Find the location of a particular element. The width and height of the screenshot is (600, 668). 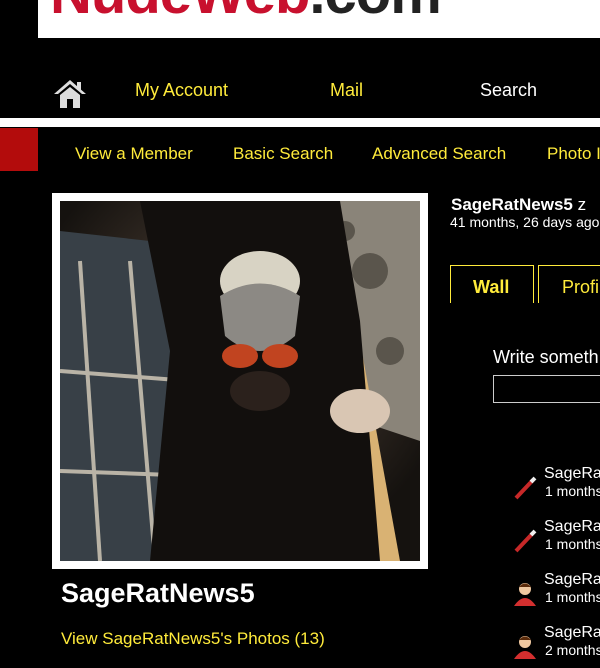

profile-last-active: 41 months, 26 days ago is located at coordinates (525, 222).